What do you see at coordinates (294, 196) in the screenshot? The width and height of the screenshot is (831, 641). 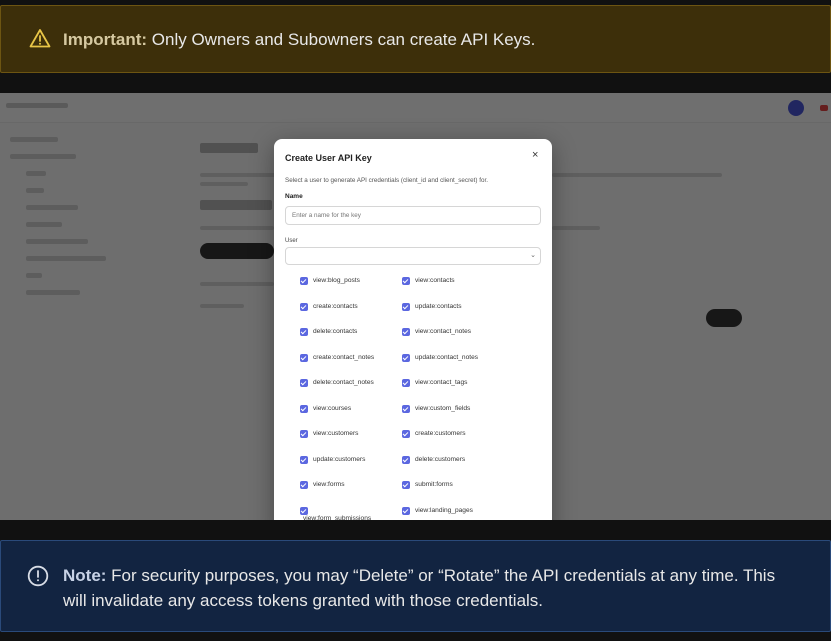 I see `name-label: Name` at bounding box center [294, 196].